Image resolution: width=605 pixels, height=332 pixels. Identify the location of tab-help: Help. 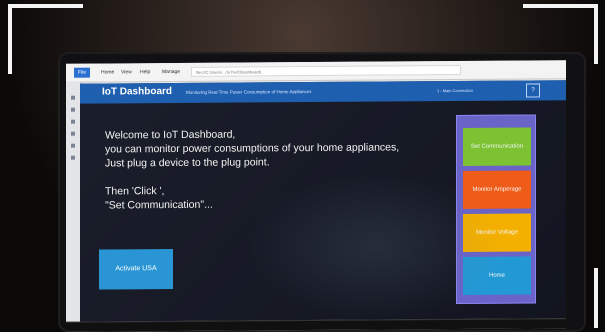
(145, 72).